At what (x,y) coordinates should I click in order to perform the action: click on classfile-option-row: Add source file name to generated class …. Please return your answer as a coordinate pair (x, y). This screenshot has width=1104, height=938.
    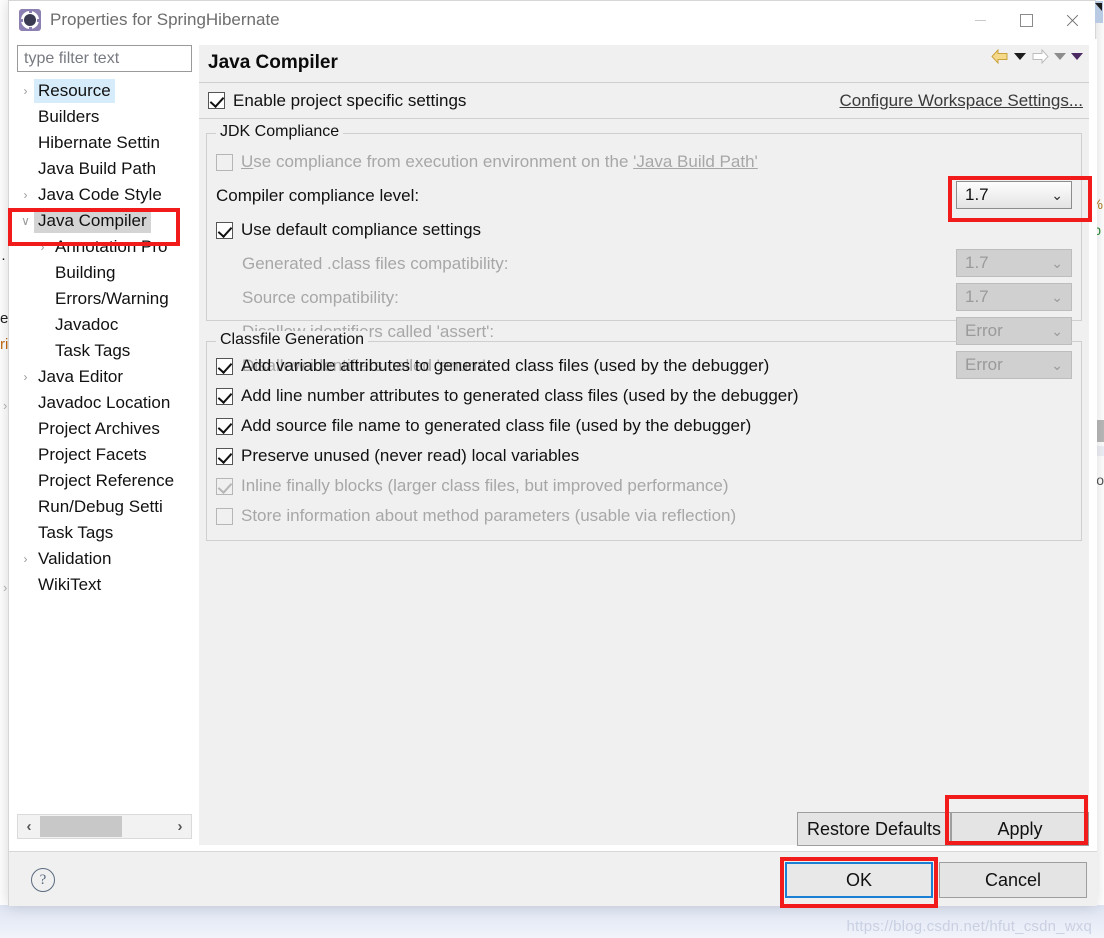
    Looking at the image, I should click on (644, 426).